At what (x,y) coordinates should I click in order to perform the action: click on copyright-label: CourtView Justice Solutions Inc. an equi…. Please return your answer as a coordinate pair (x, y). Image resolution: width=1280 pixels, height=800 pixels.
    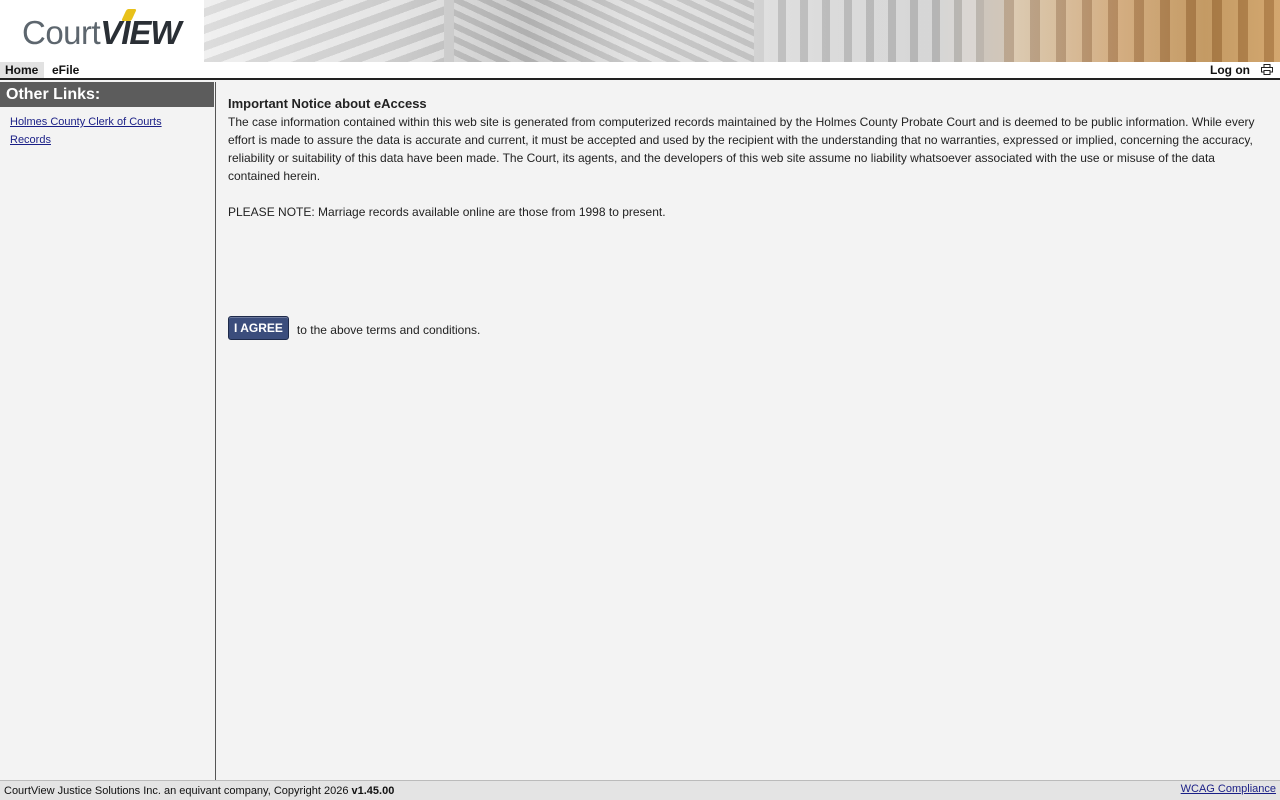
    Looking at the image, I should click on (178, 791).